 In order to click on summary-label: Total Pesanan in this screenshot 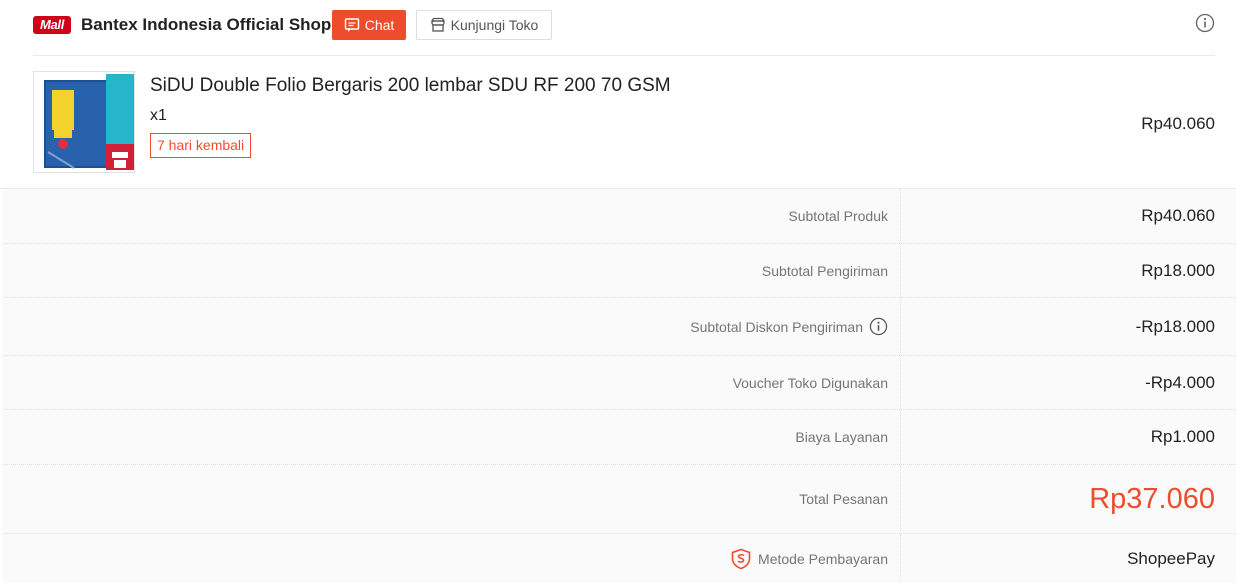, I will do `click(843, 499)`.